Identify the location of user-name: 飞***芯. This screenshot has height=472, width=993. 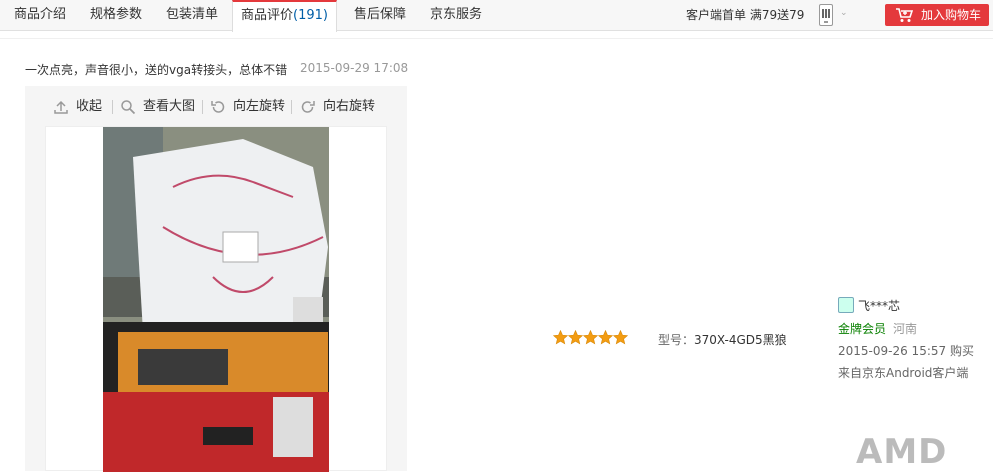
(879, 305).